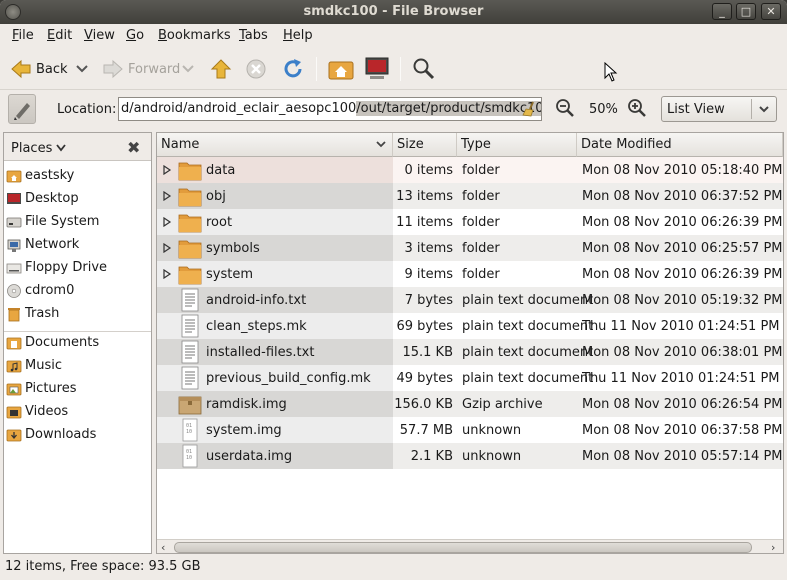  Describe the element at coordinates (59, 35) in the screenshot. I see `menu-edit: Edit` at that location.